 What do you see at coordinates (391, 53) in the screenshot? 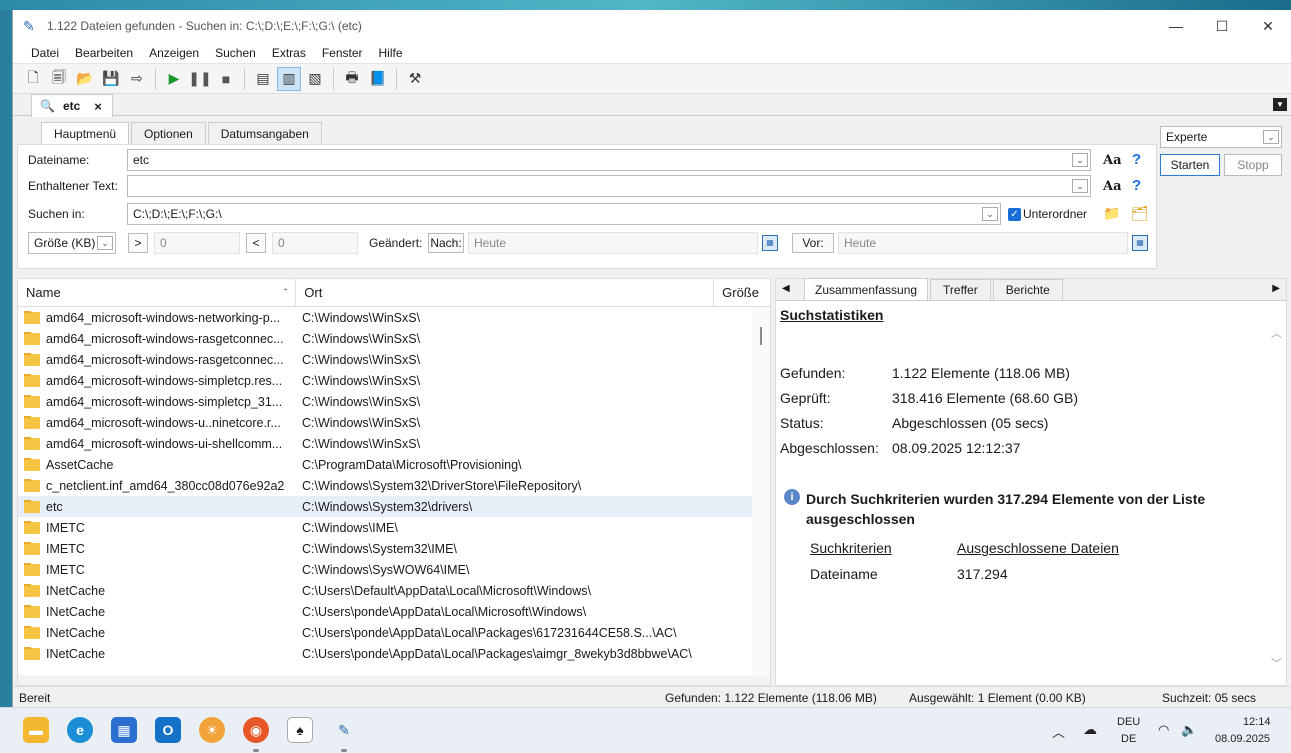
I see `menu-hilfe: Hilfe` at bounding box center [391, 53].